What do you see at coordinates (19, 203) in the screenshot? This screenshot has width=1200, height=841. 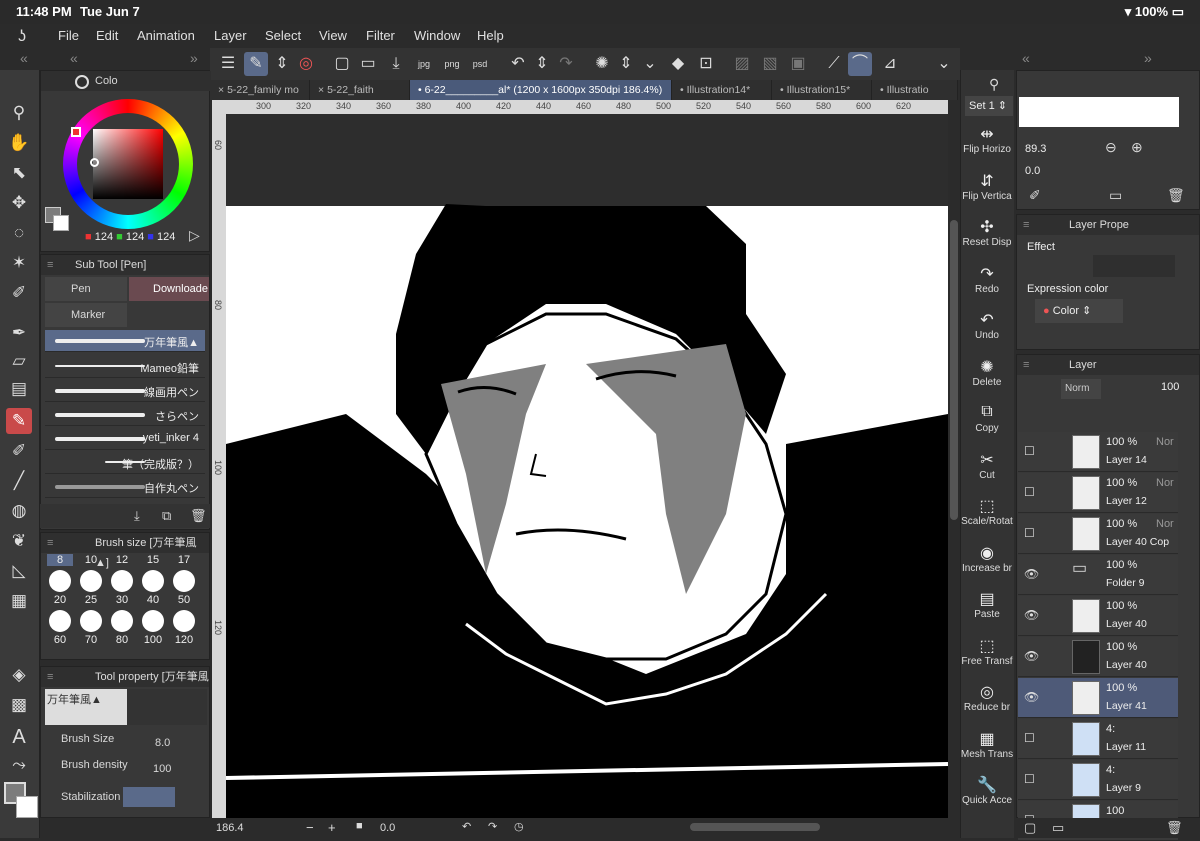 I see `move-tool-icon: ✥` at bounding box center [19, 203].